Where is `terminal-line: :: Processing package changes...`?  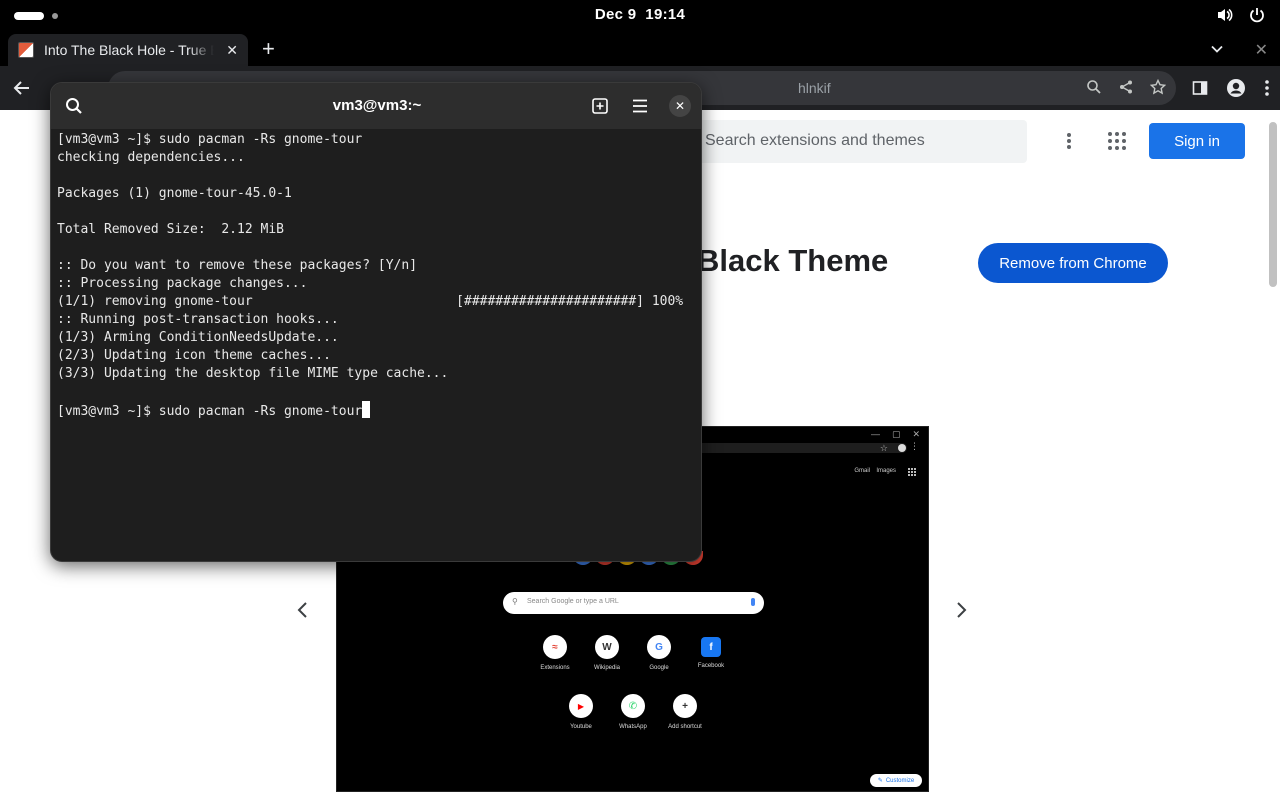
terminal-line: :: Processing package changes... is located at coordinates (182, 283).